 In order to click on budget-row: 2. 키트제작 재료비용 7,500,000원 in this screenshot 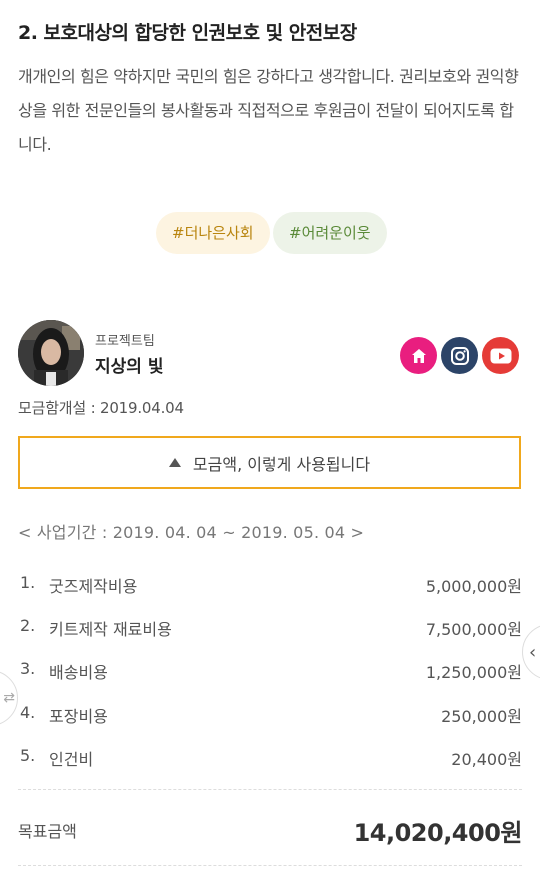, I will do `click(270, 629)`.